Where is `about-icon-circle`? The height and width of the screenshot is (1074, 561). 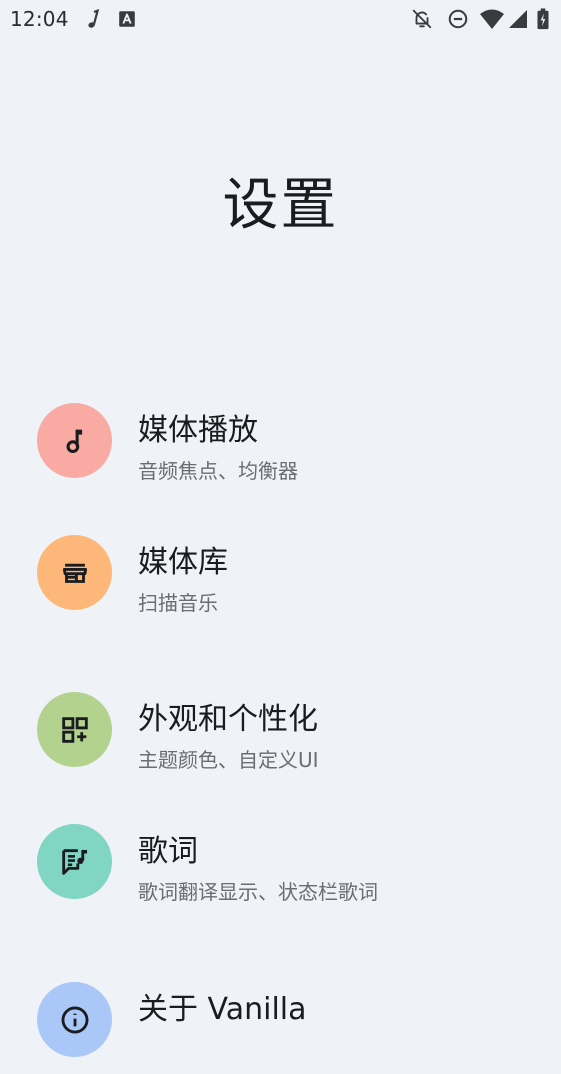 about-icon-circle is located at coordinates (74, 1019).